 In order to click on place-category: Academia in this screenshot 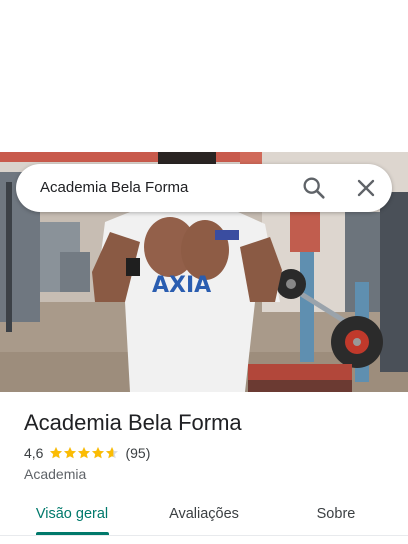, I will do `click(55, 474)`.